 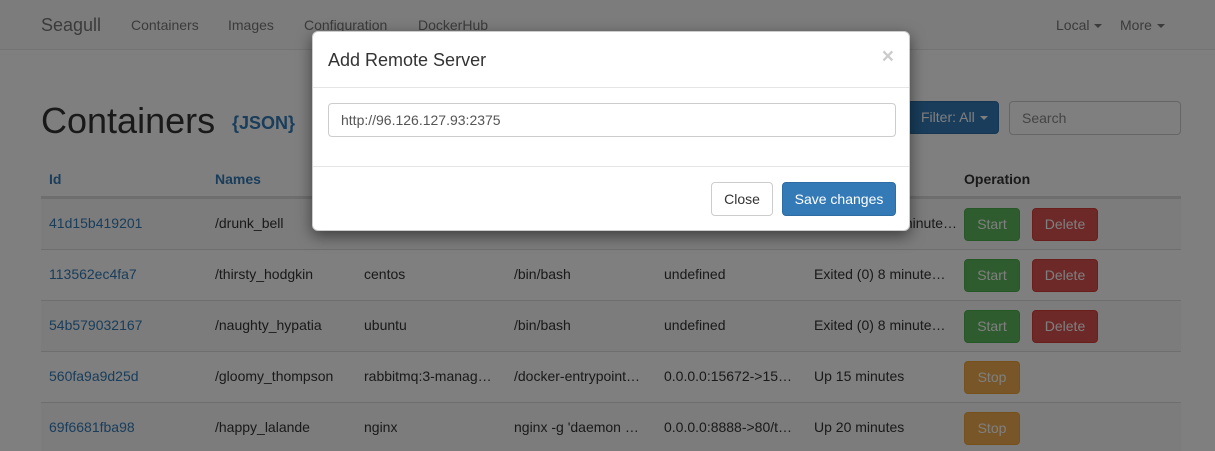 I want to click on close-button: Close, so click(x=742, y=199).